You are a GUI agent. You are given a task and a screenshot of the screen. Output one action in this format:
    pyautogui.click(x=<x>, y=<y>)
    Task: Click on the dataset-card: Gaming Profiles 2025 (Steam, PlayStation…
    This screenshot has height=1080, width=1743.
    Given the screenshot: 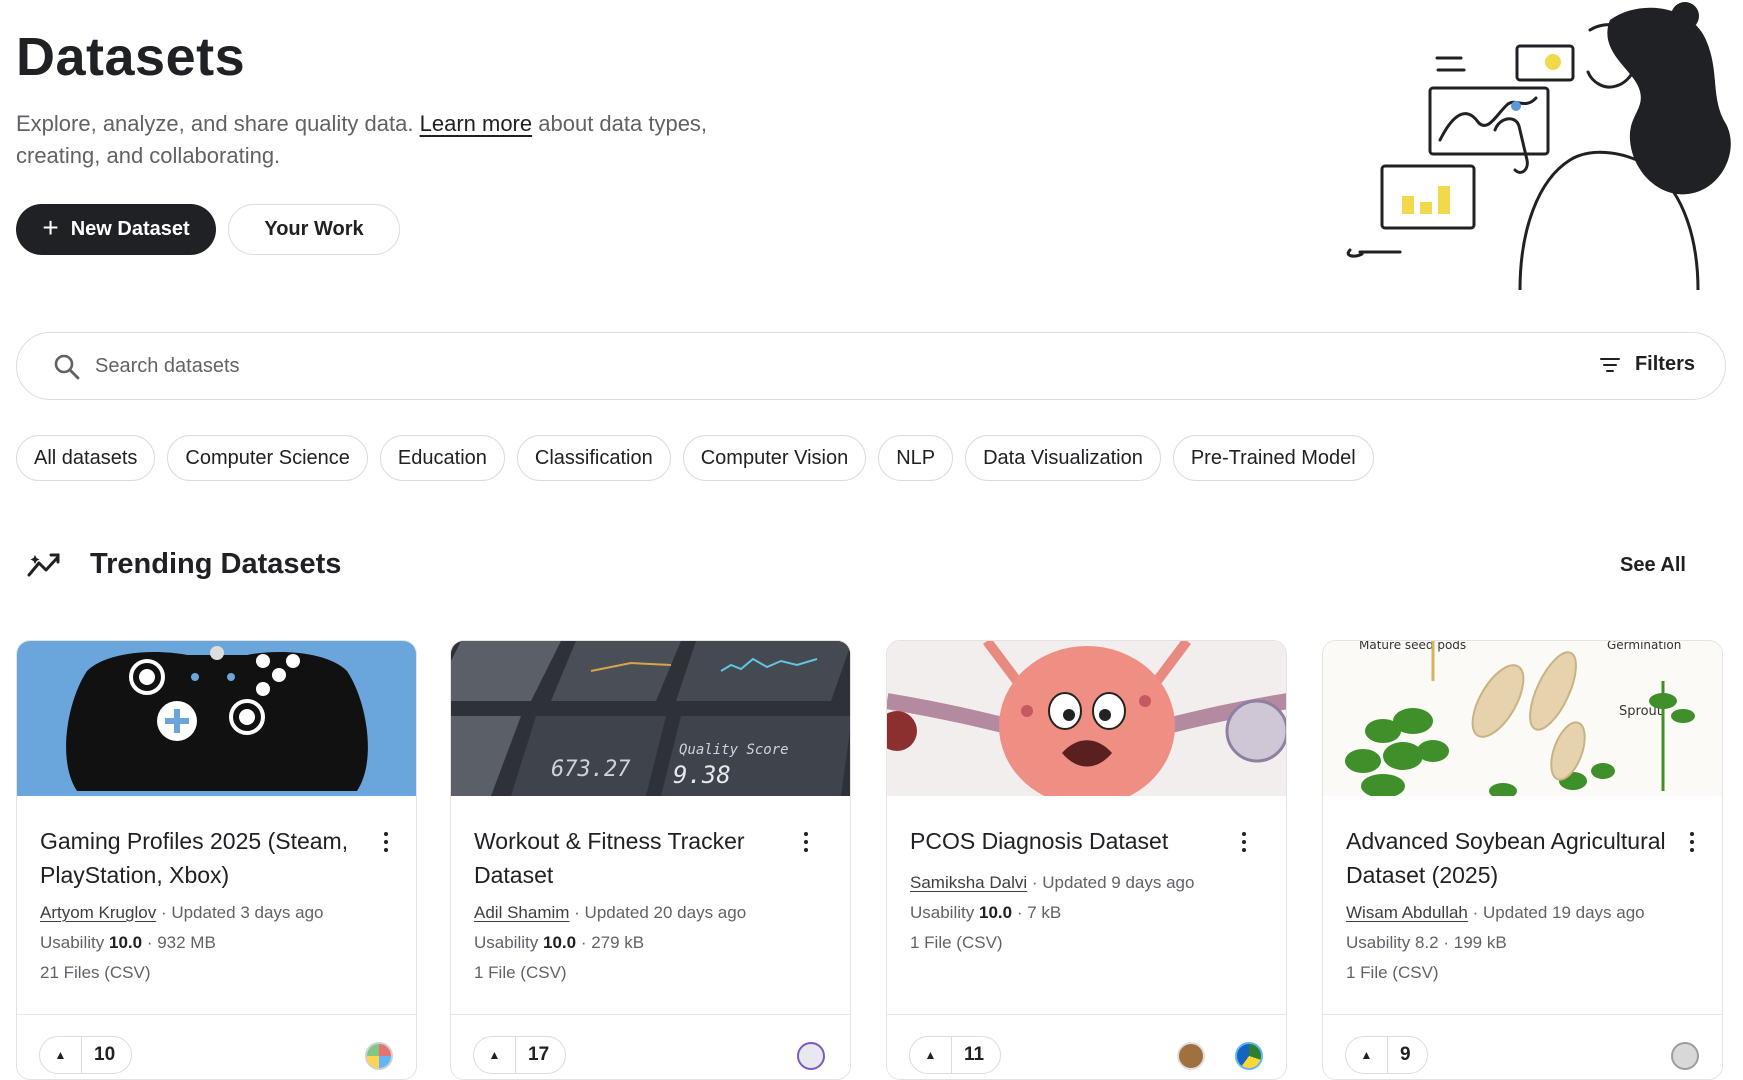 What is the action you would take?
    pyautogui.click(x=216, y=860)
    